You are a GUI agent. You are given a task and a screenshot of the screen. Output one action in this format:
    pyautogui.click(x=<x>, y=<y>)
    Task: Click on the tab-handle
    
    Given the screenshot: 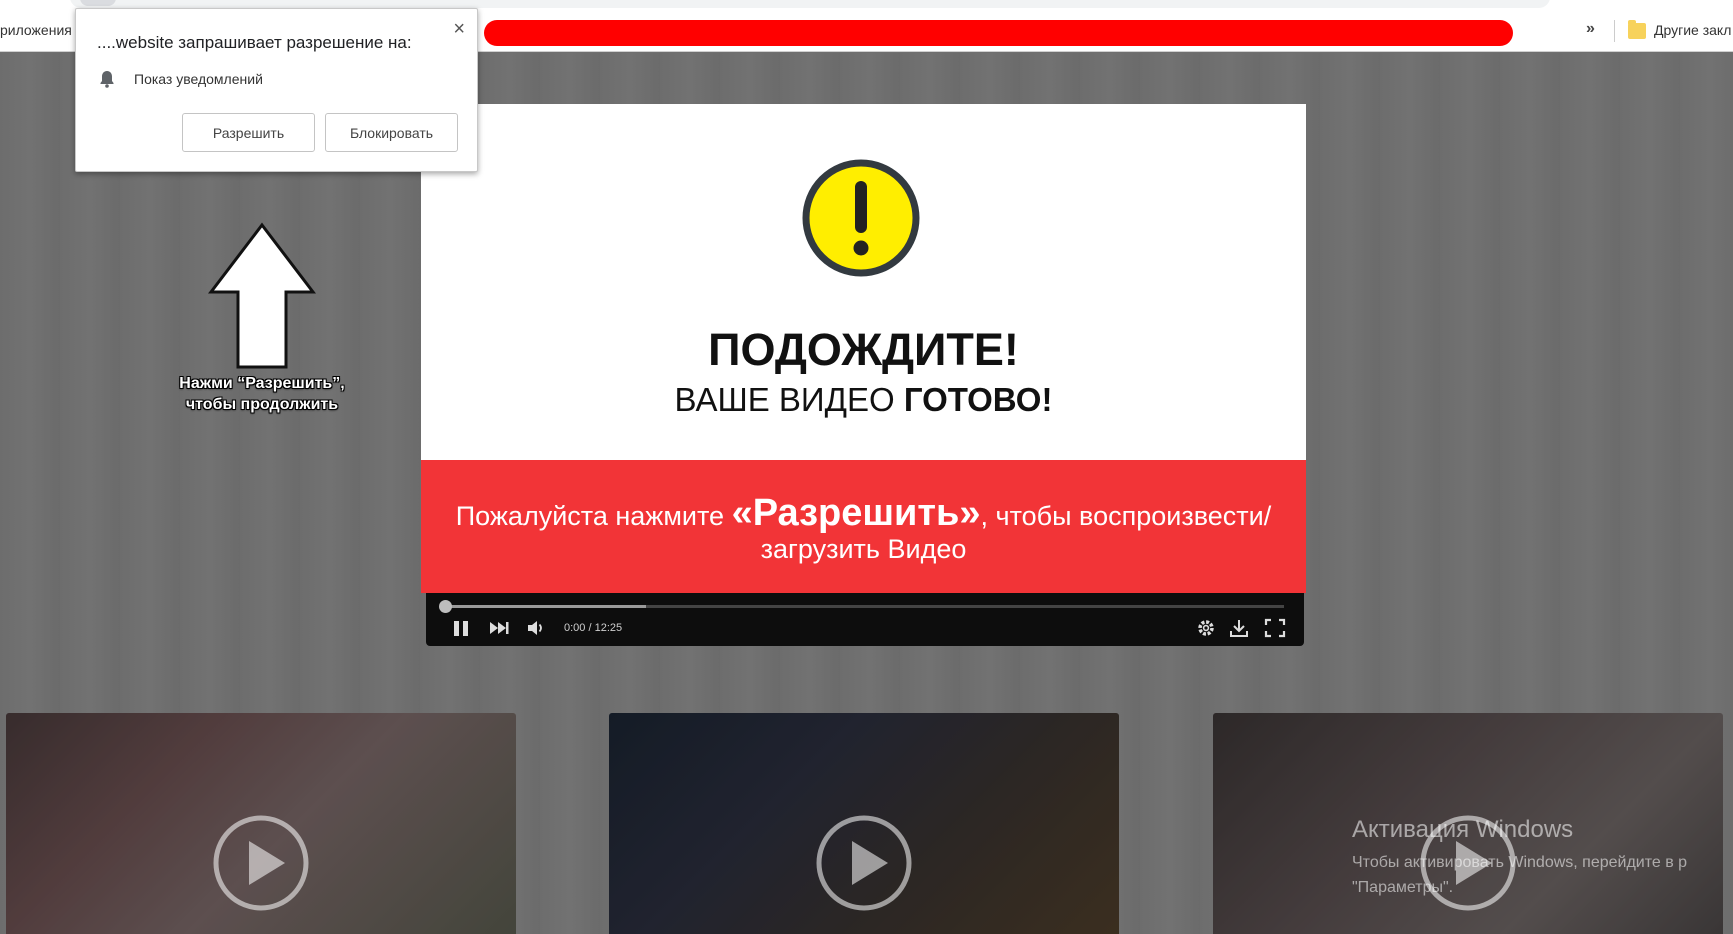 What is the action you would take?
    pyautogui.click(x=98, y=3)
    